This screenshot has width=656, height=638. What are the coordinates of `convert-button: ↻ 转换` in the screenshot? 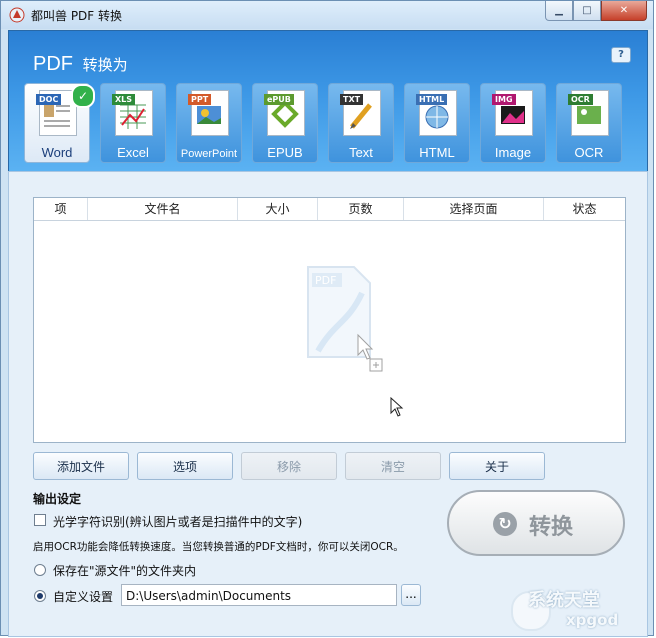 It's located at (536, 523).